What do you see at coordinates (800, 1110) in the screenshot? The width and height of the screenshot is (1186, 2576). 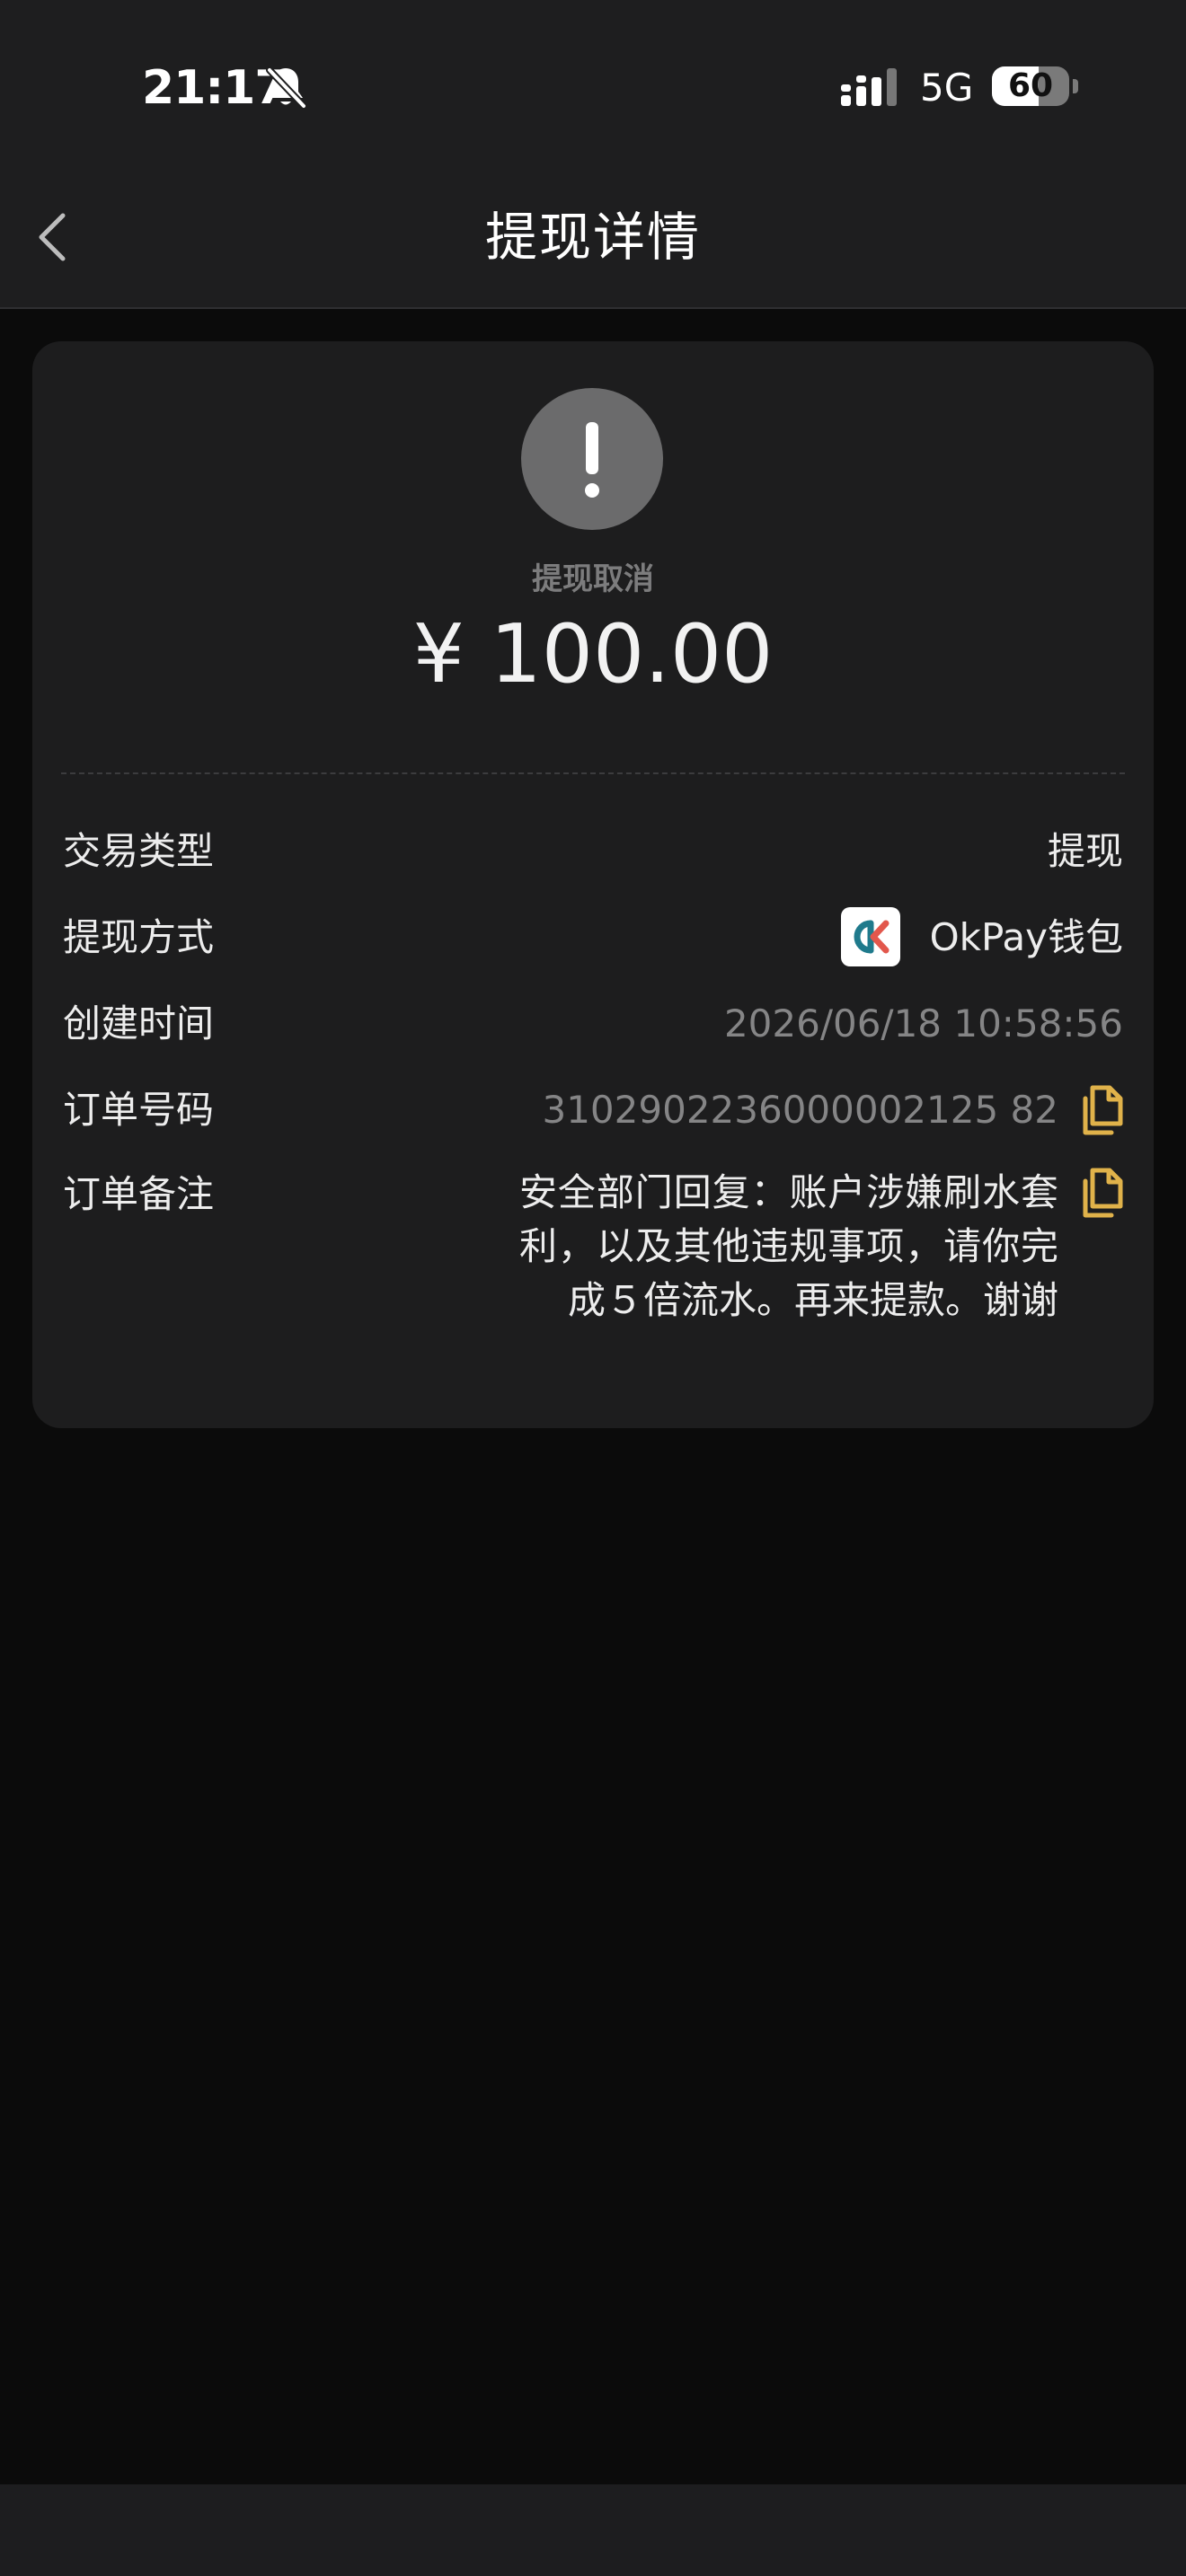 I see `order-number-value: 3102902236000002125 82` at bounding box center [800, 1110].